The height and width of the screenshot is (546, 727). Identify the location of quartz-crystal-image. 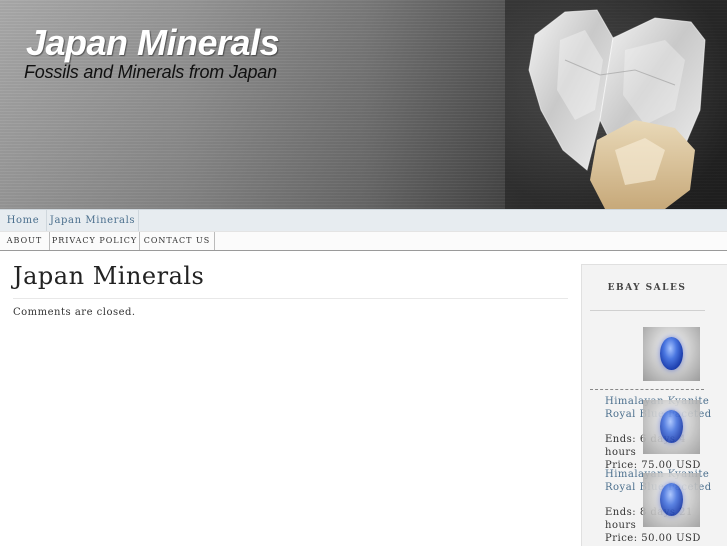
(616, 104).